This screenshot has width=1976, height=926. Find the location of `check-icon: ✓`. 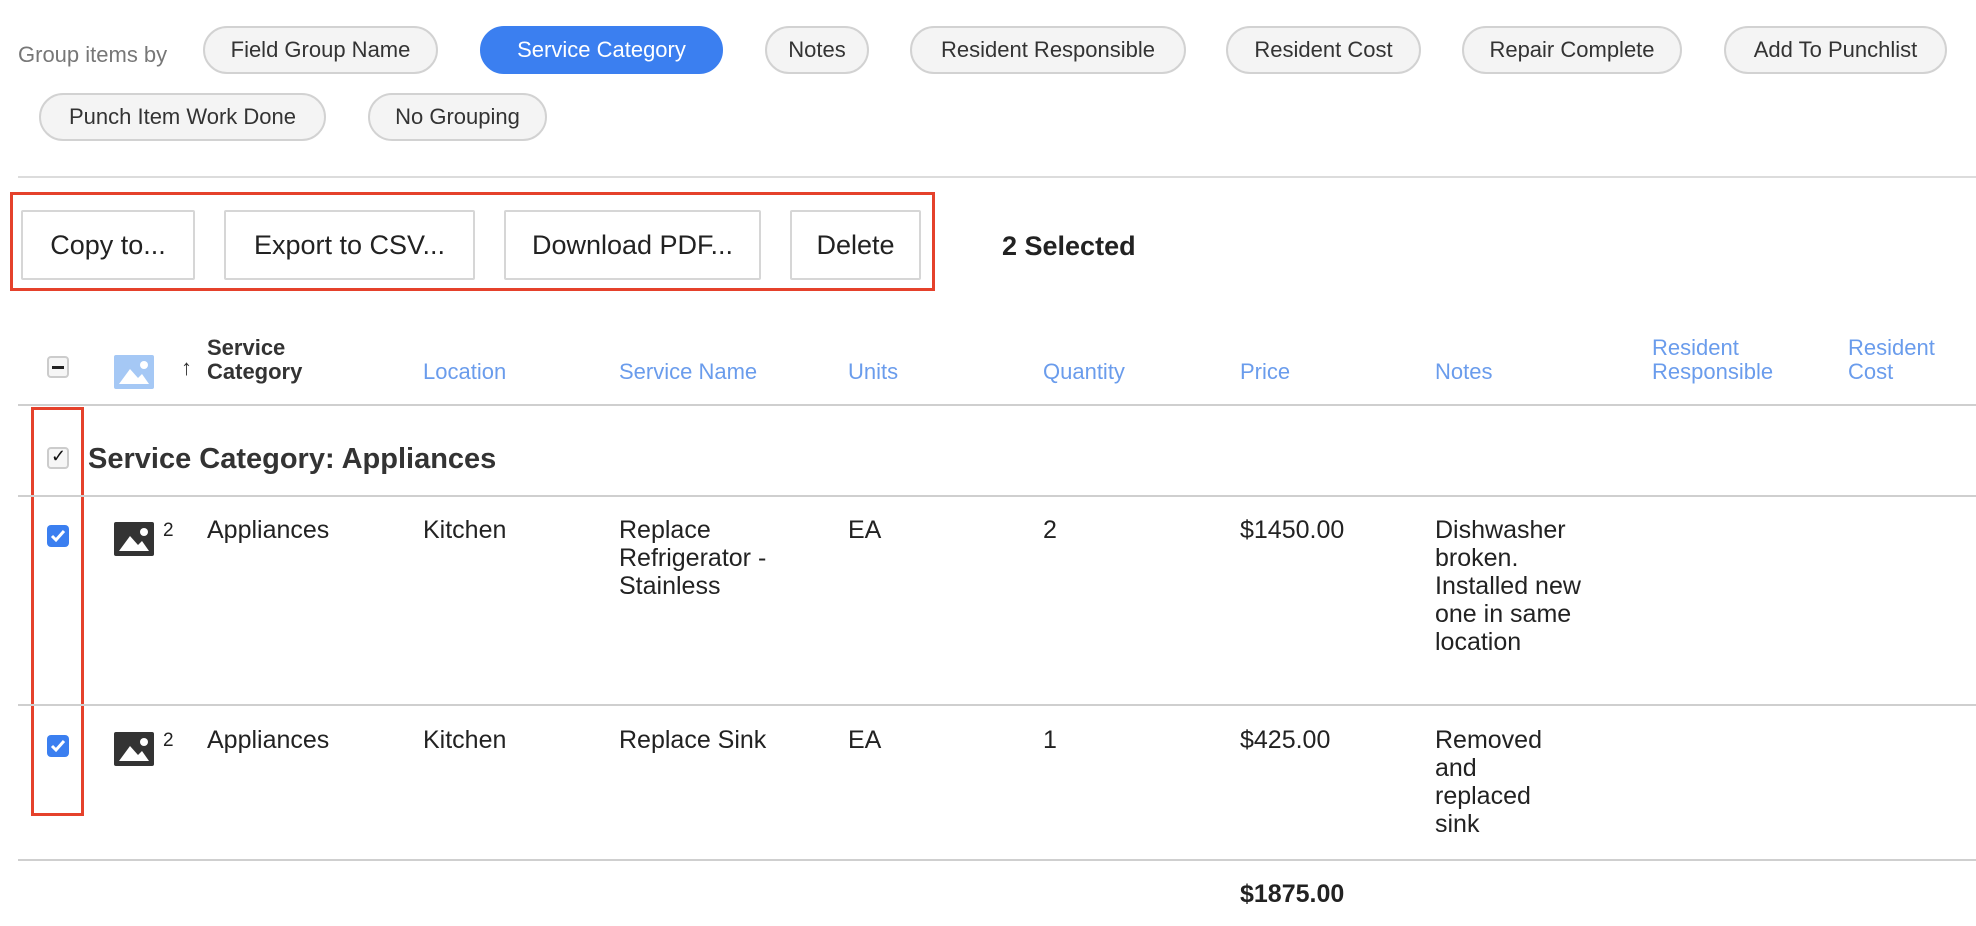

check-icon: ✓ is located at coordinates (59, 456).